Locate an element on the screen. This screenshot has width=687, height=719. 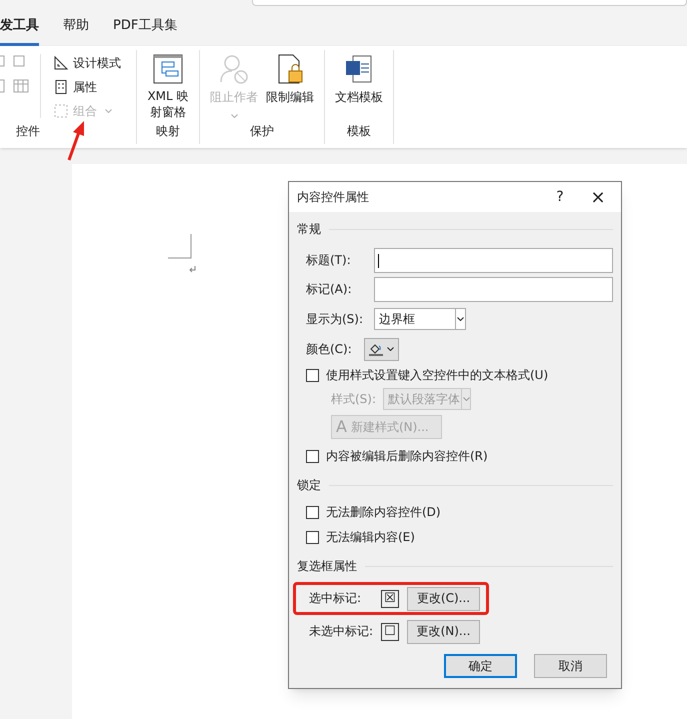
checkbox-label: 无法编辑内容(E) is located at coordinates (370, 537).